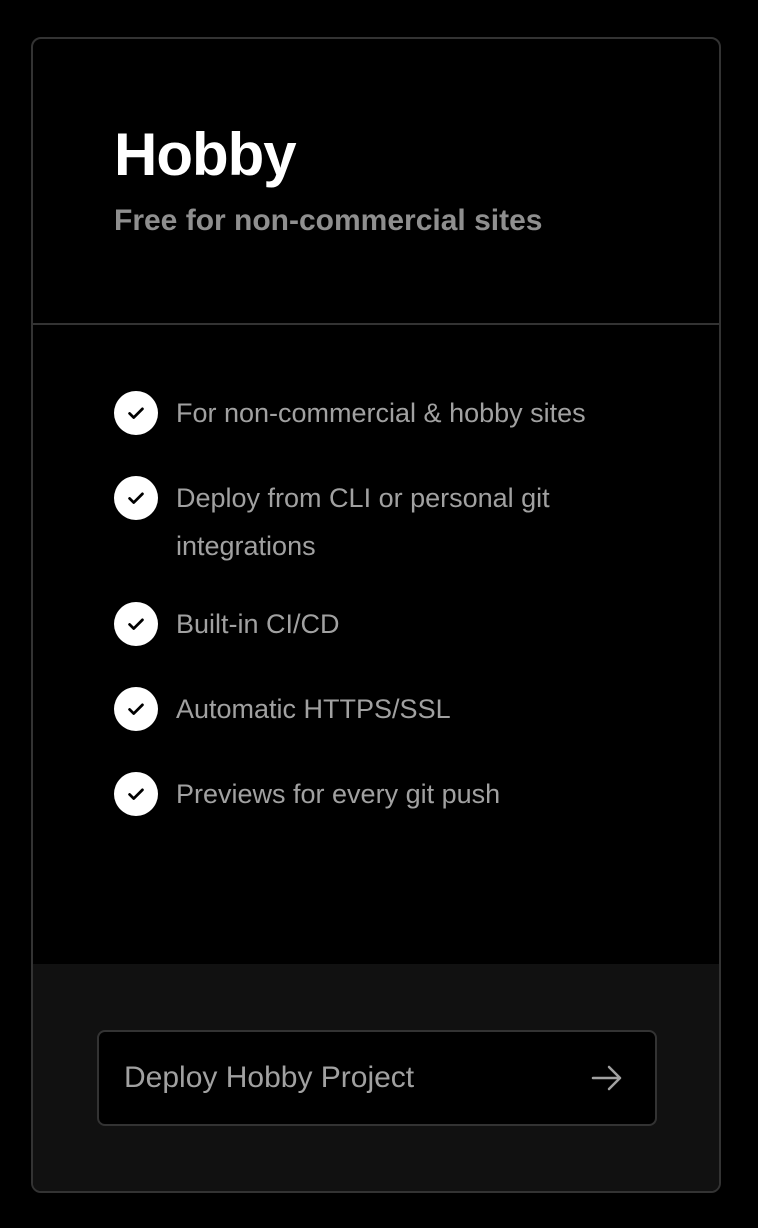 This screenshot has height=1228, width=758. I want to click on feature-label: Automatic HTTPS/SSL, so click(313, 709).